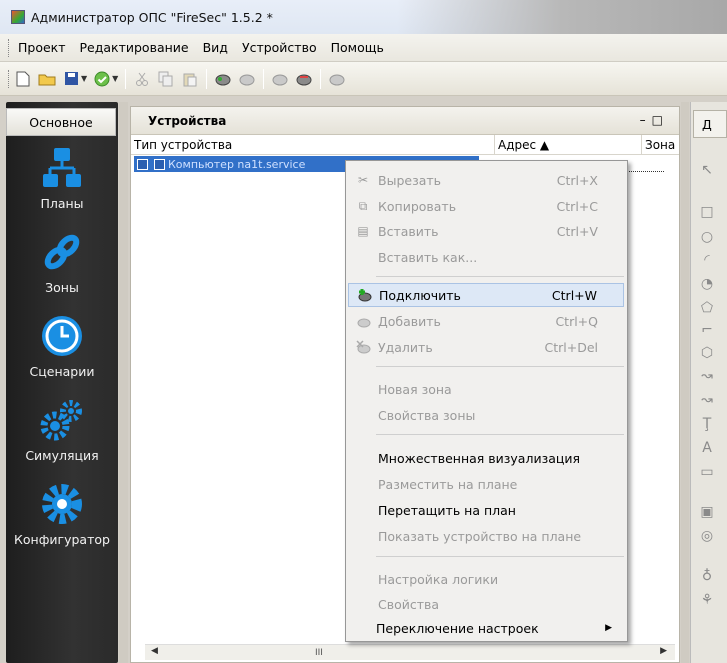 Image resolution: width=727 pixels, height=663 pixels. I want to click on devices-panel-title: Устройства, so click(187, 121).